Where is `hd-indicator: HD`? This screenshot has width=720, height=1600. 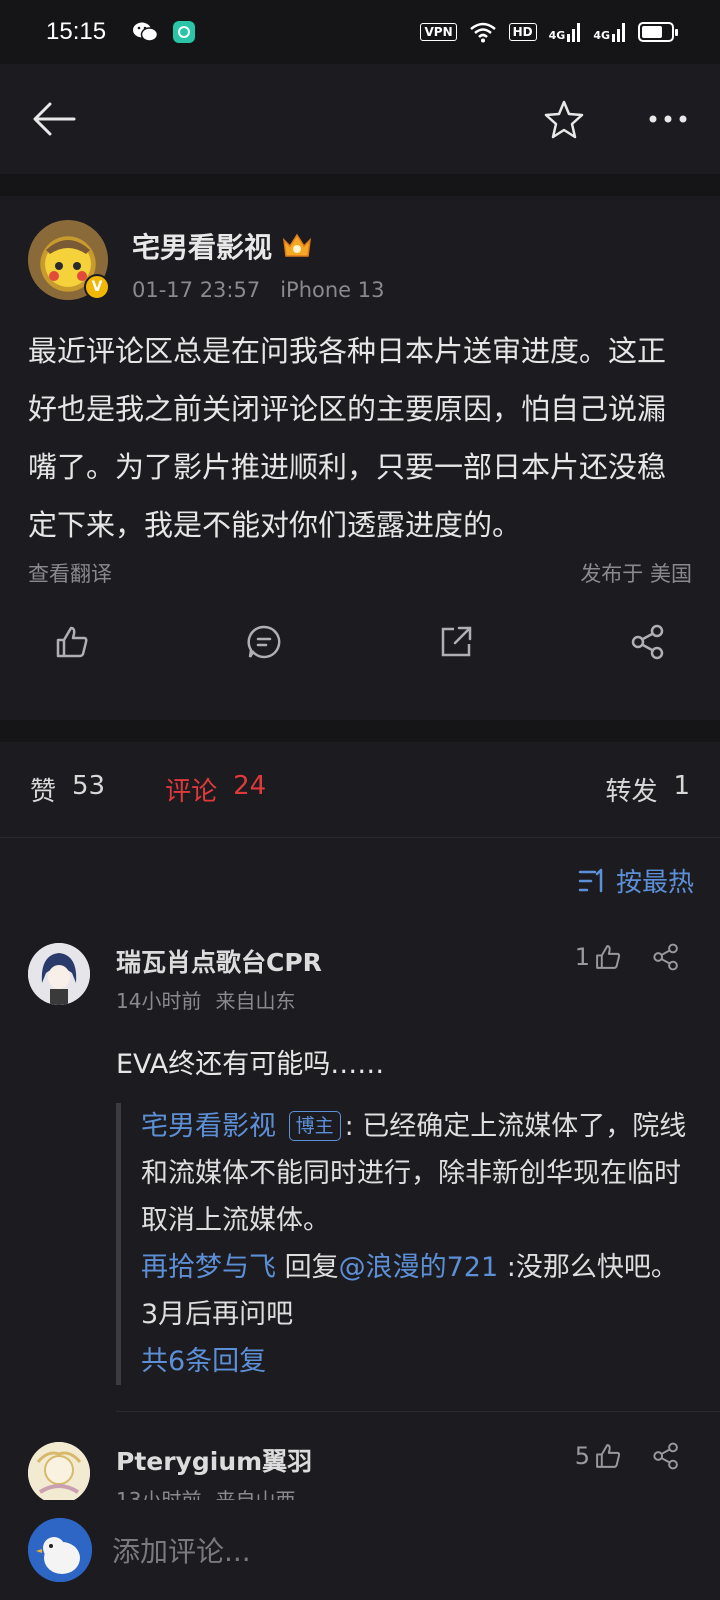
hd-indicator: HD is located at coordinates (522, 32).